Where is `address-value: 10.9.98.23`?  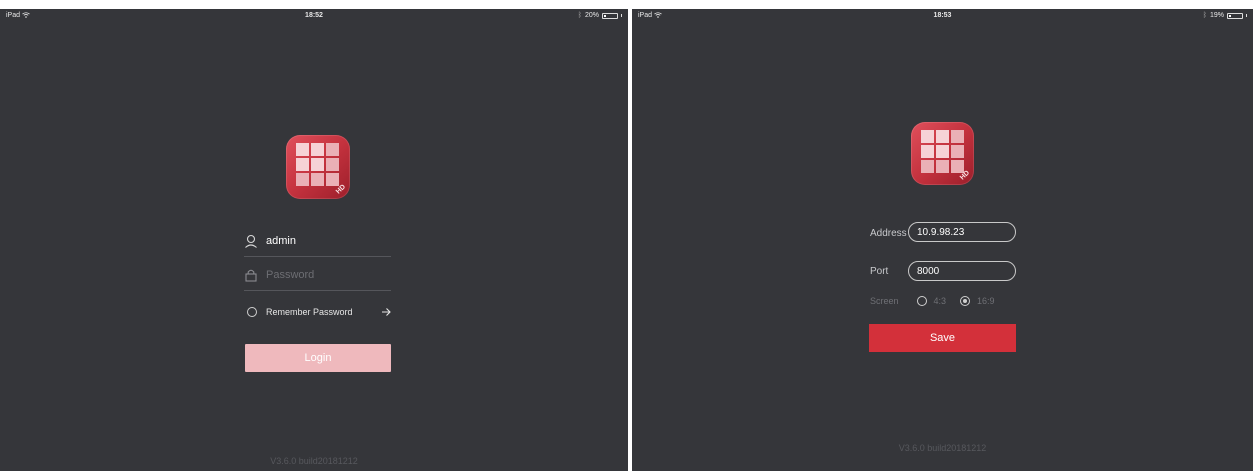
address-value: 10.9.98.23 is located at coordinates (941, 232).